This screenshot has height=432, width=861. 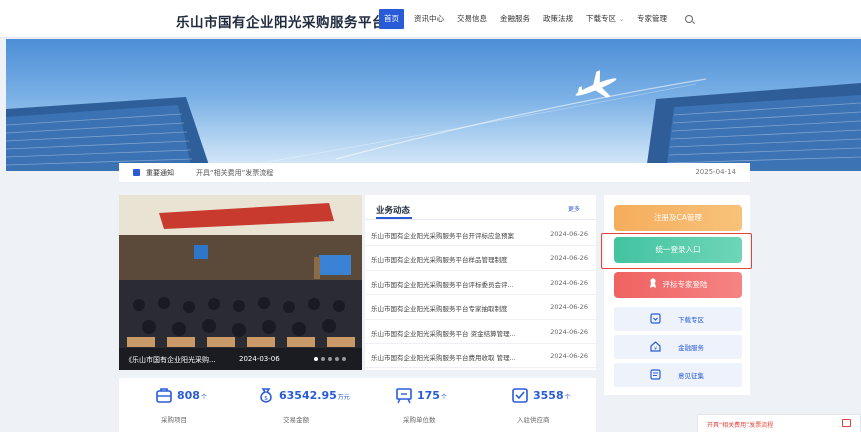 I want to click on news-item: 乐山市国有企业阳光采购服务平台专家抽取制度 2024-06-26, so click(x=480, y=307).